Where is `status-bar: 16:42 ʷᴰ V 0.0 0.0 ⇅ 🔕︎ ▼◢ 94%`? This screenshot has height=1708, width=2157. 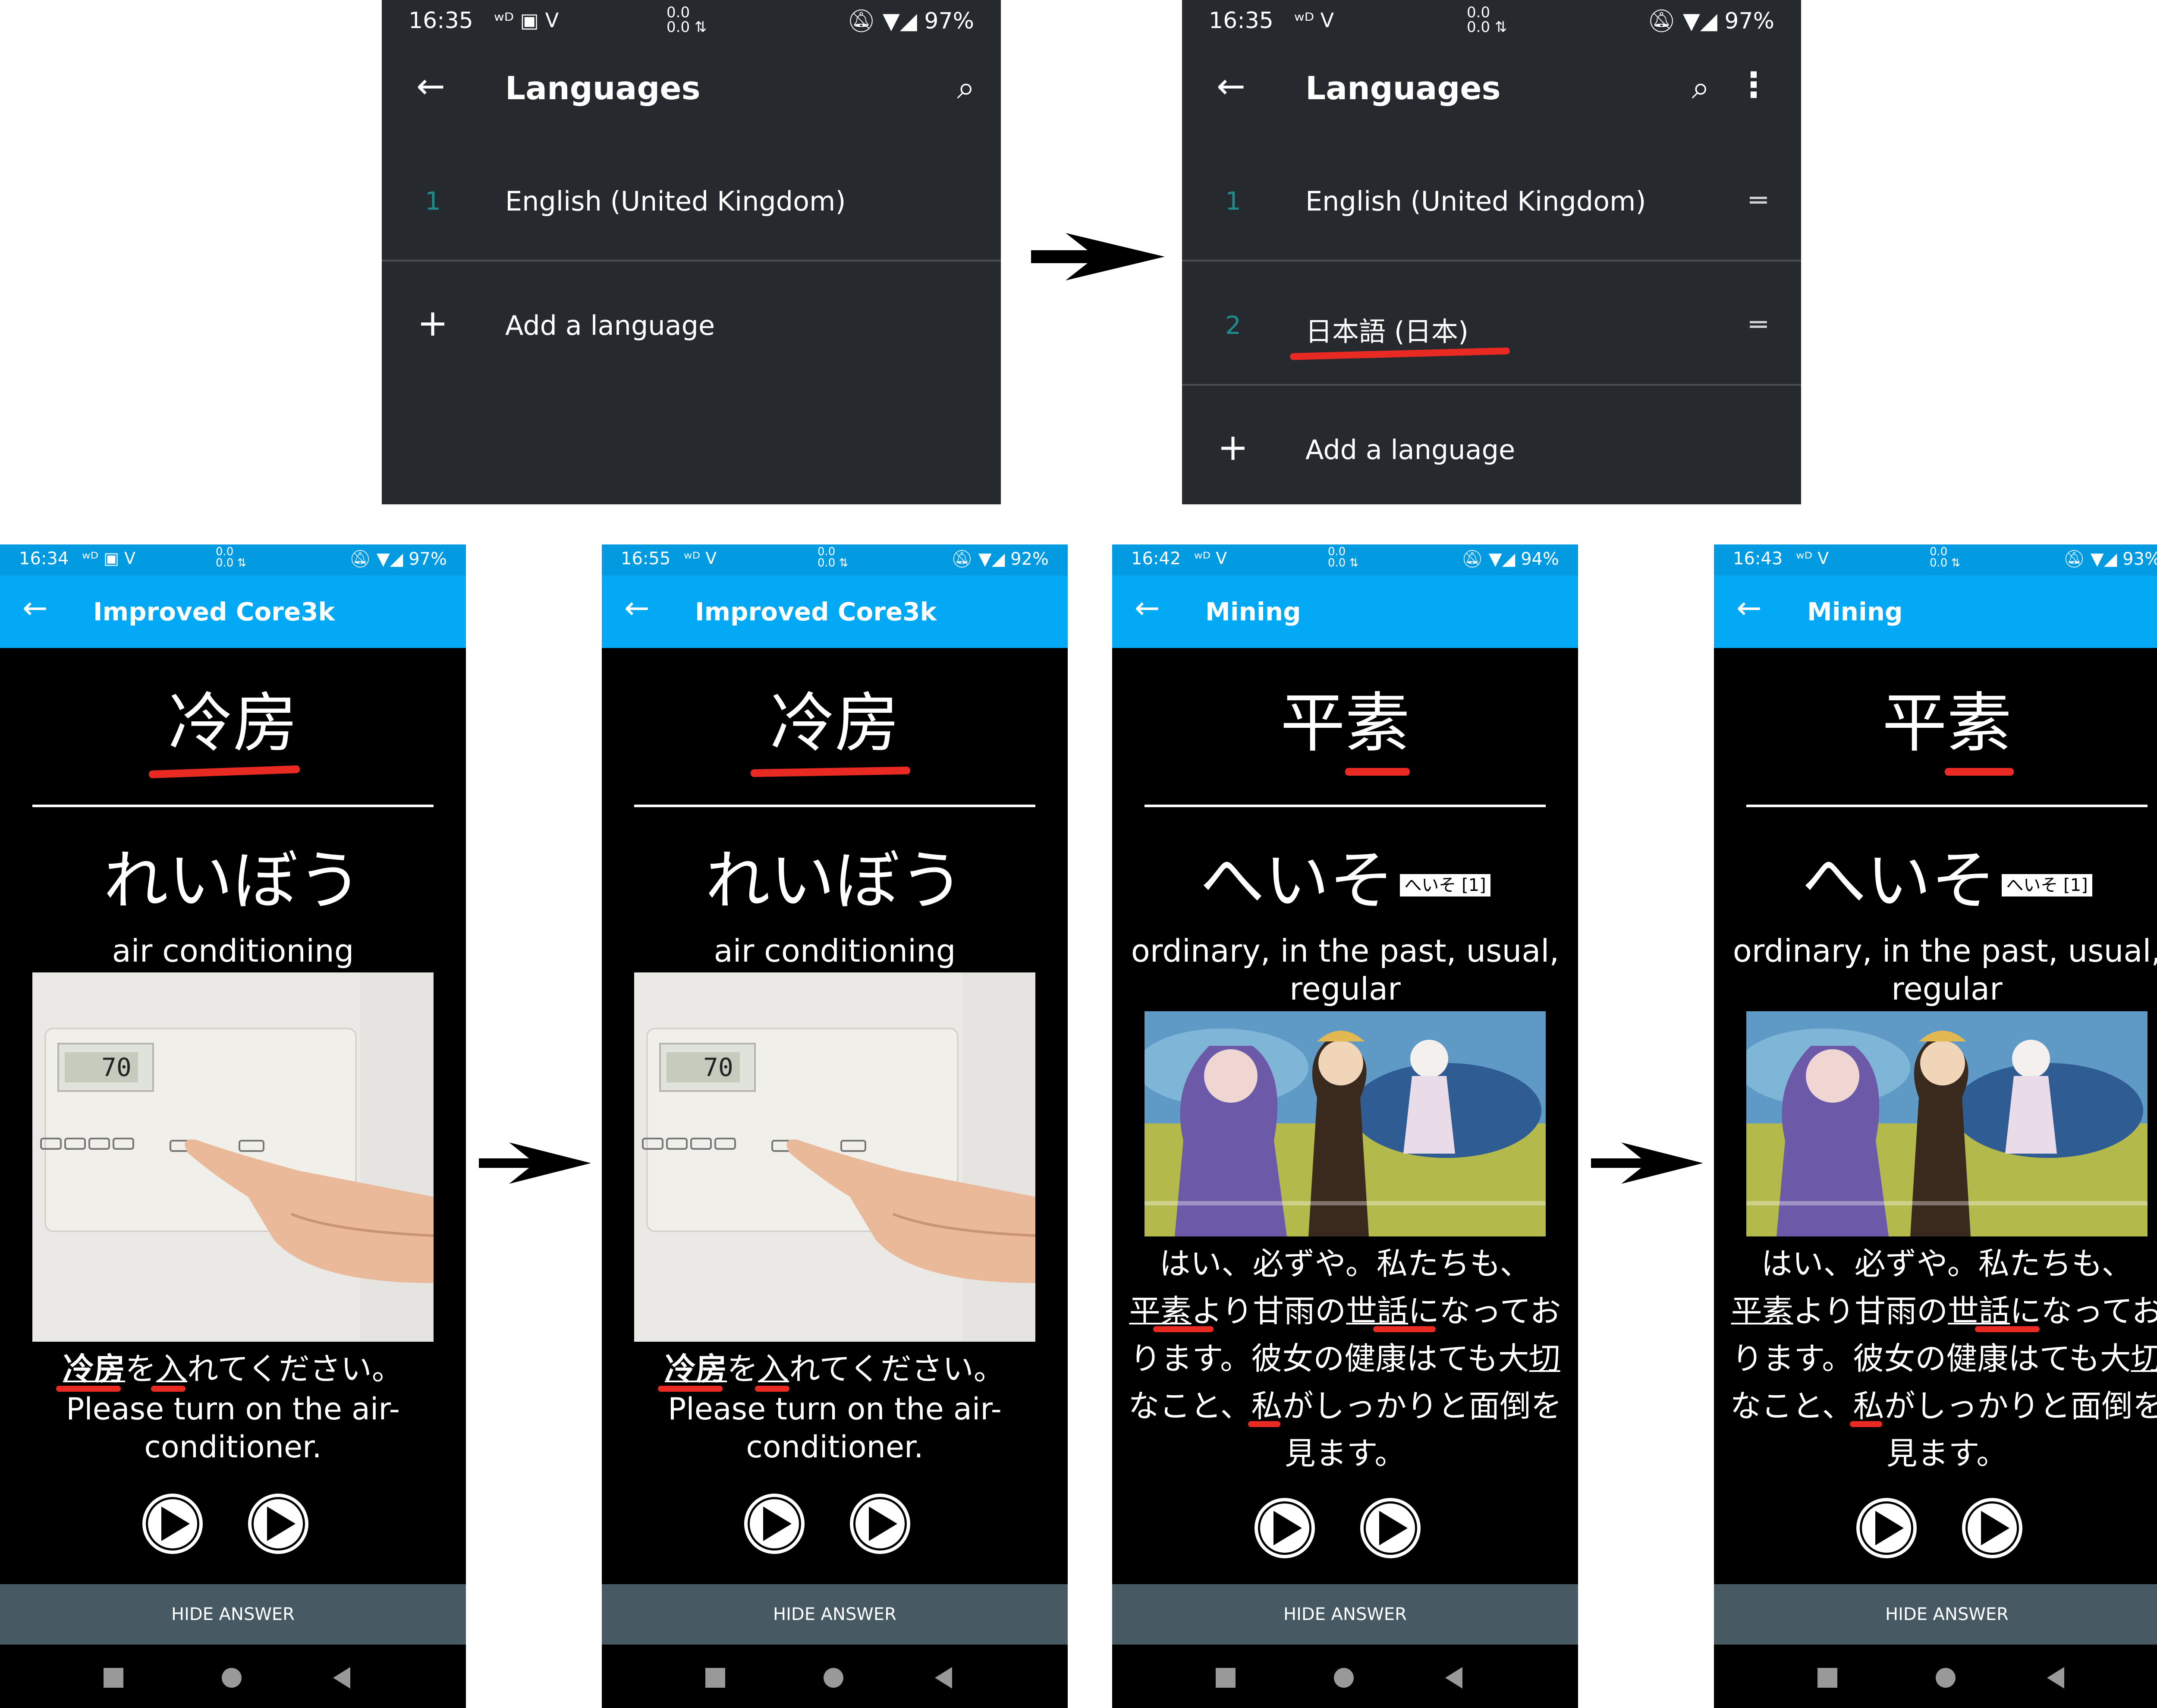 status-bar: 16:42 ʷᴰ V 0.0 0.0 ⇅ 🔕︎ ▼◢ 94% is located at coordinates (1345, 560).